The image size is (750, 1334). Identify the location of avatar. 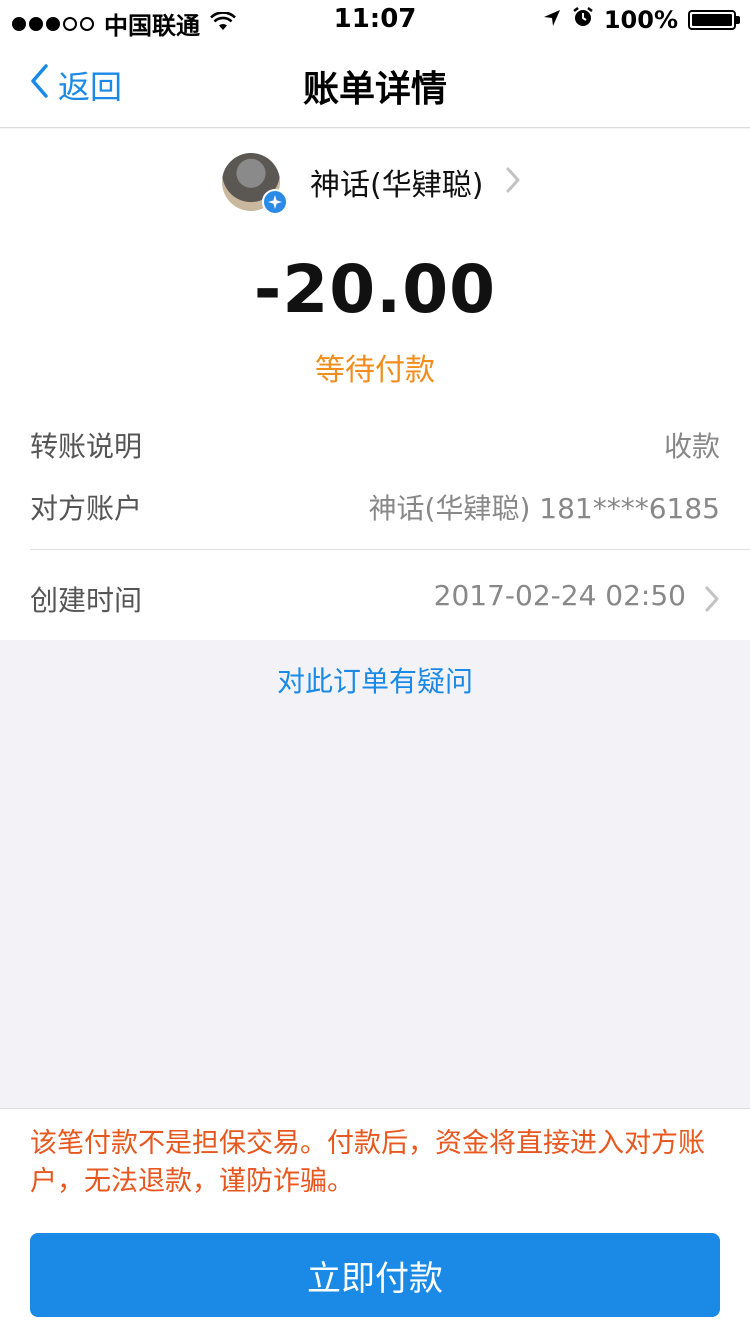
(255, 184).